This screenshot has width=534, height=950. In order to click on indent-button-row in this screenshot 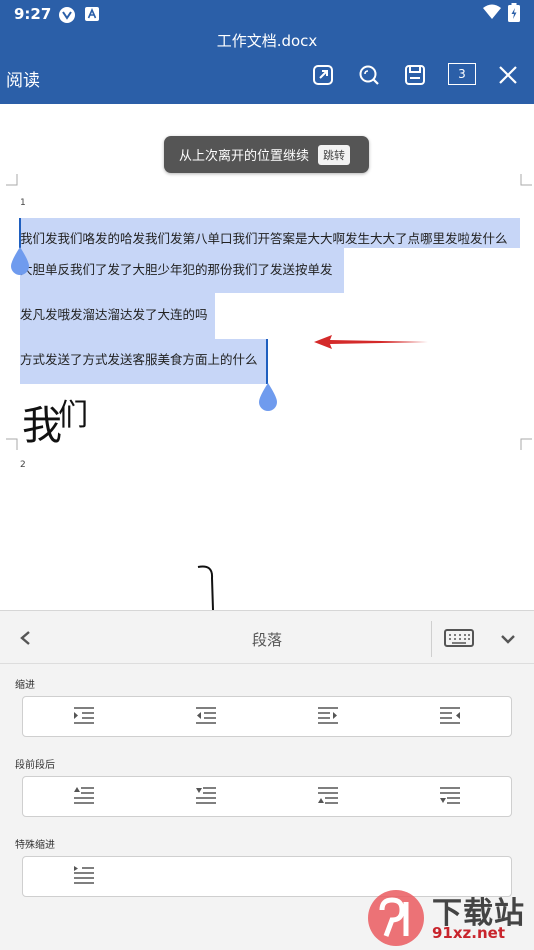, I will do `click(267, 716)`.